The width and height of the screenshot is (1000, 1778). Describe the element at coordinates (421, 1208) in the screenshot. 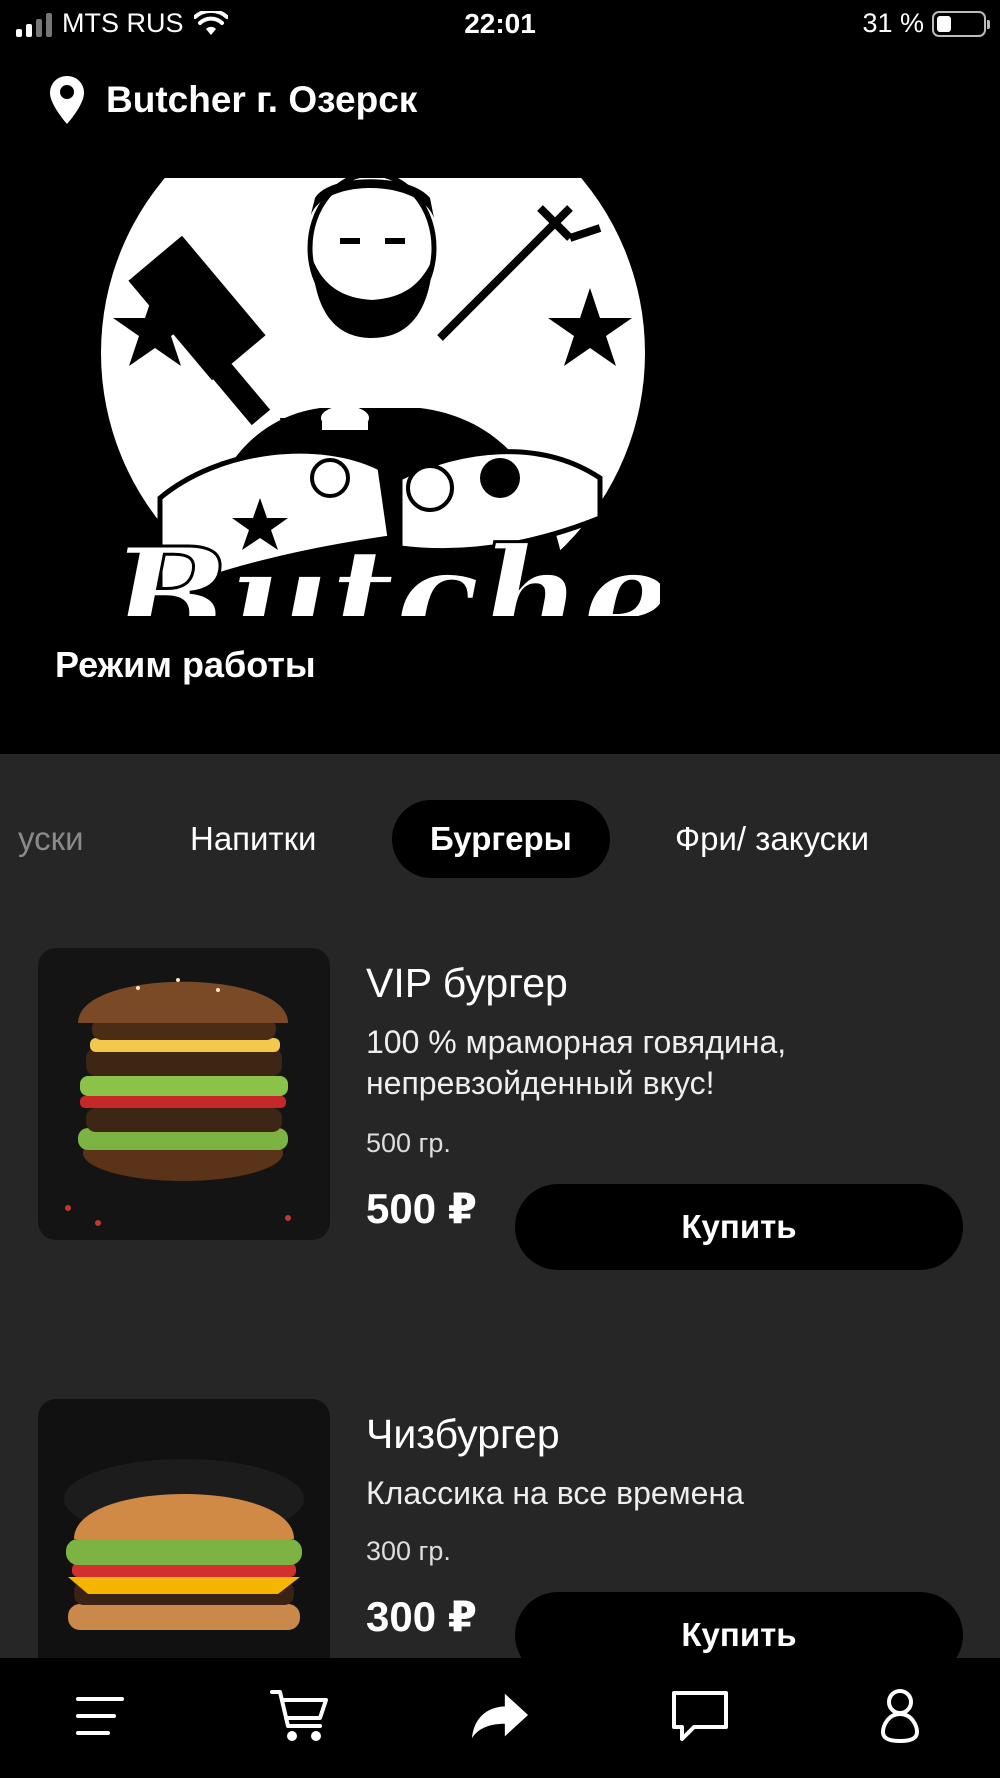

I see `product-price: 500 ₽` at that location.